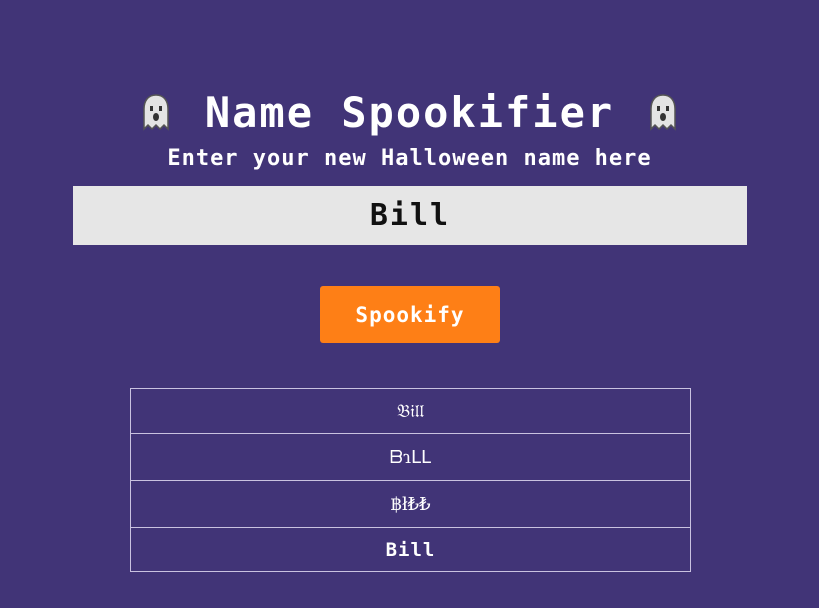 This screenshot has width=819, height=608. I want to click on result-row-currency: ฿ł₺₺, so click(410, 503).